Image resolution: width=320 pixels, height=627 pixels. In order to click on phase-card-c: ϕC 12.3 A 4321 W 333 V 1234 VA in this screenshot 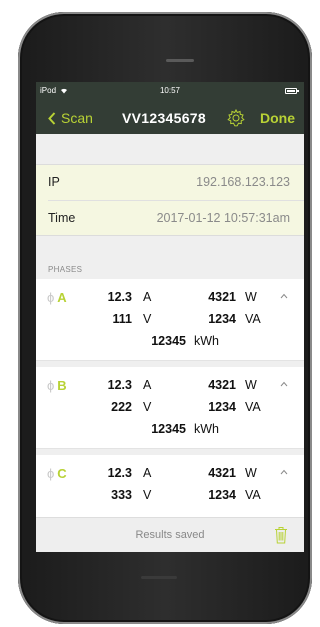, I will do `click(170, 486)`.